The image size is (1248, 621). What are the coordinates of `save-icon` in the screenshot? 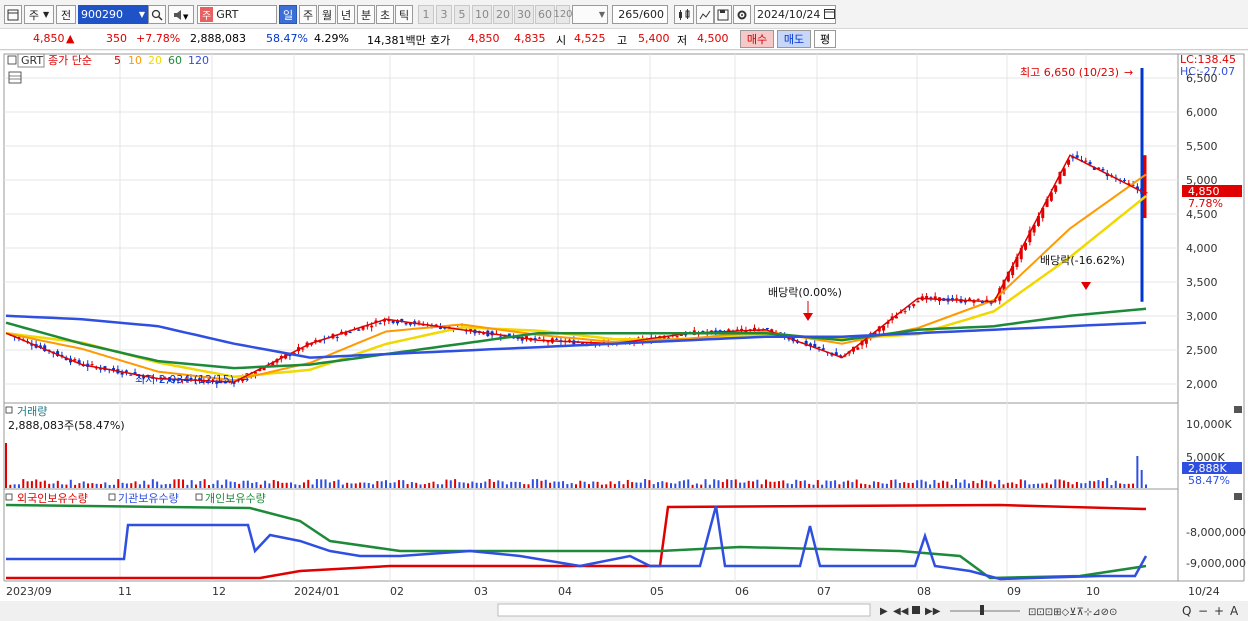 It's located at (723, 14).